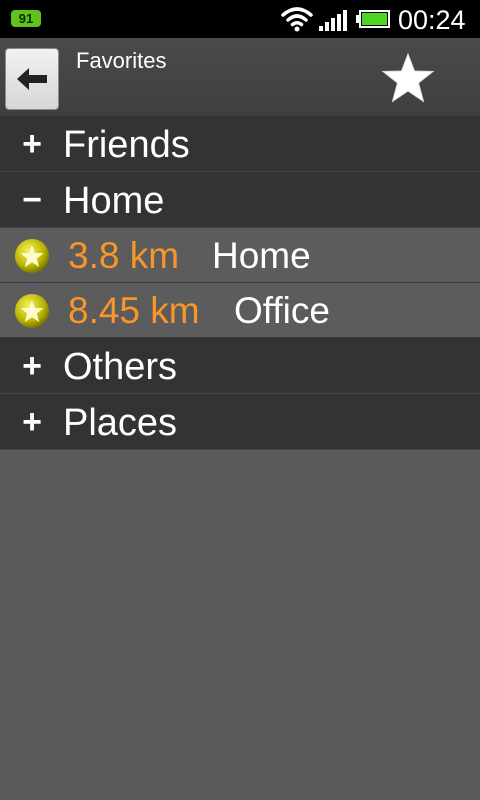 This screenshot has height=800, width=480. Describe the element at coordinates (333, 20) in the screenshot. I see `signal-icon` at that location.